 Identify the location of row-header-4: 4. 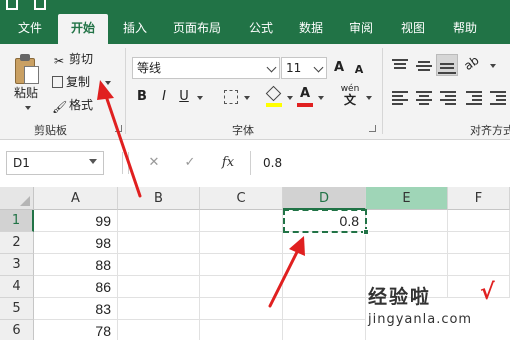
(17, 287).